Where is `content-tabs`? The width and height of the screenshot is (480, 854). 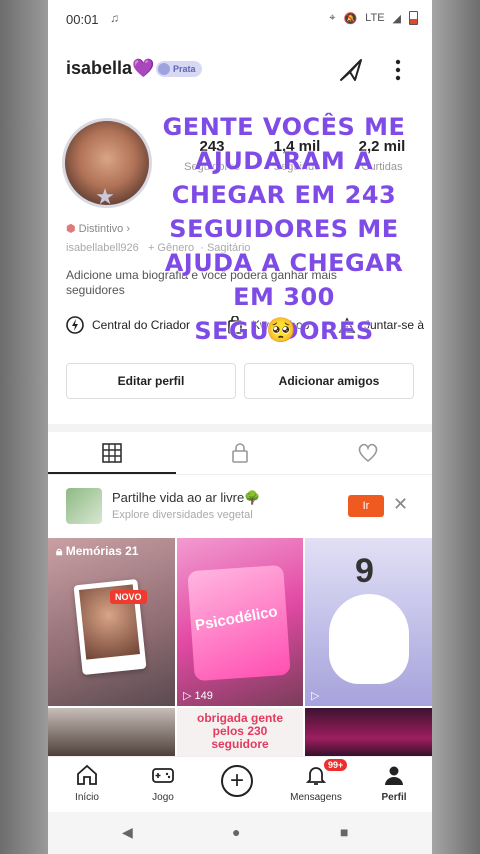
content-tabs is located at coordinates (240, 453).